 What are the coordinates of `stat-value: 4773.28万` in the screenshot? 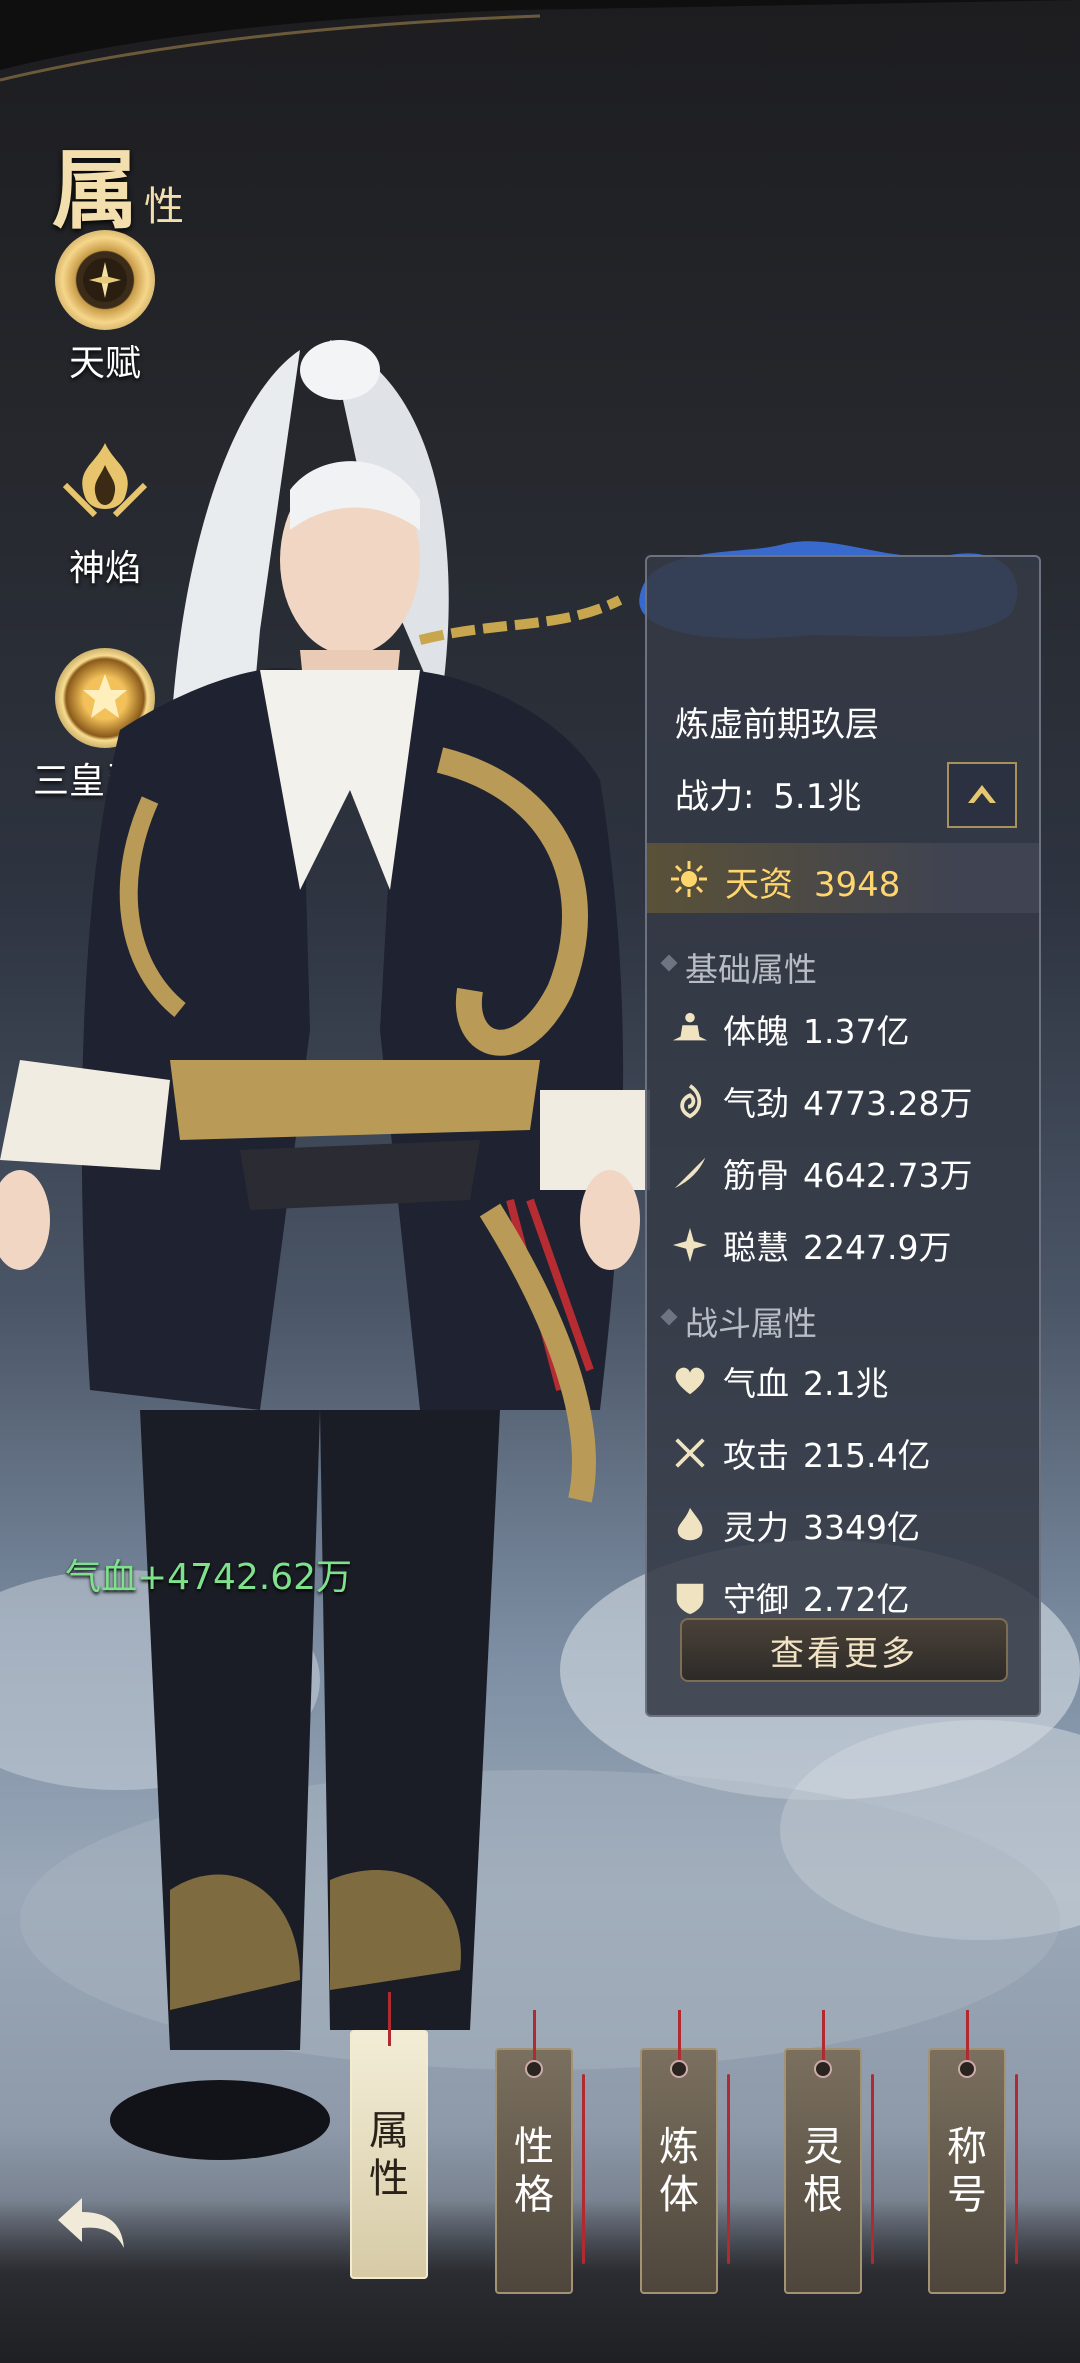 It's located at (888, 1103).